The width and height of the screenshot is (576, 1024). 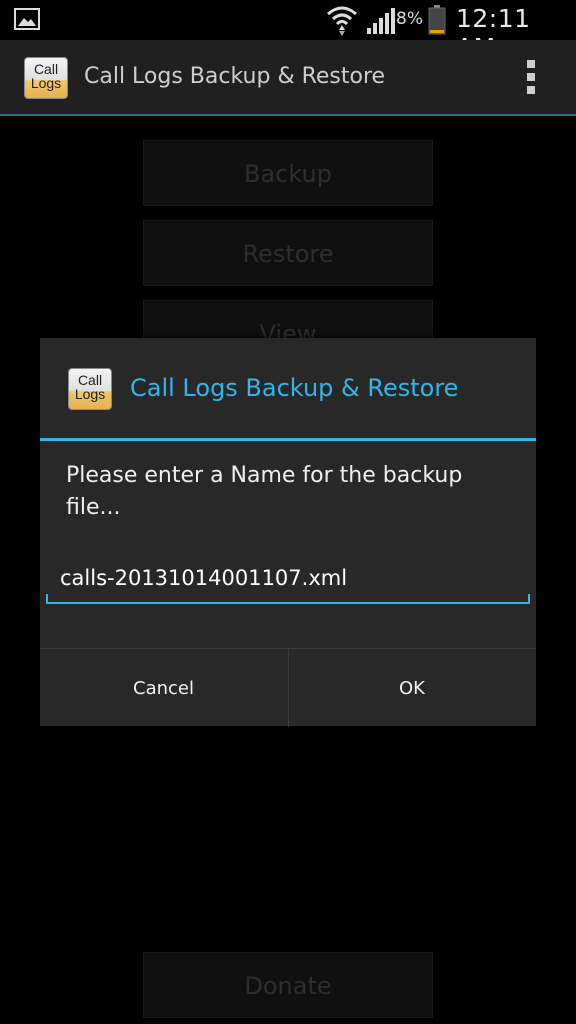 What do you see at coordinates (46, 69) in the screenshot?
I see `app-logo-text-line1: Call` at bounding box center [46, 69].